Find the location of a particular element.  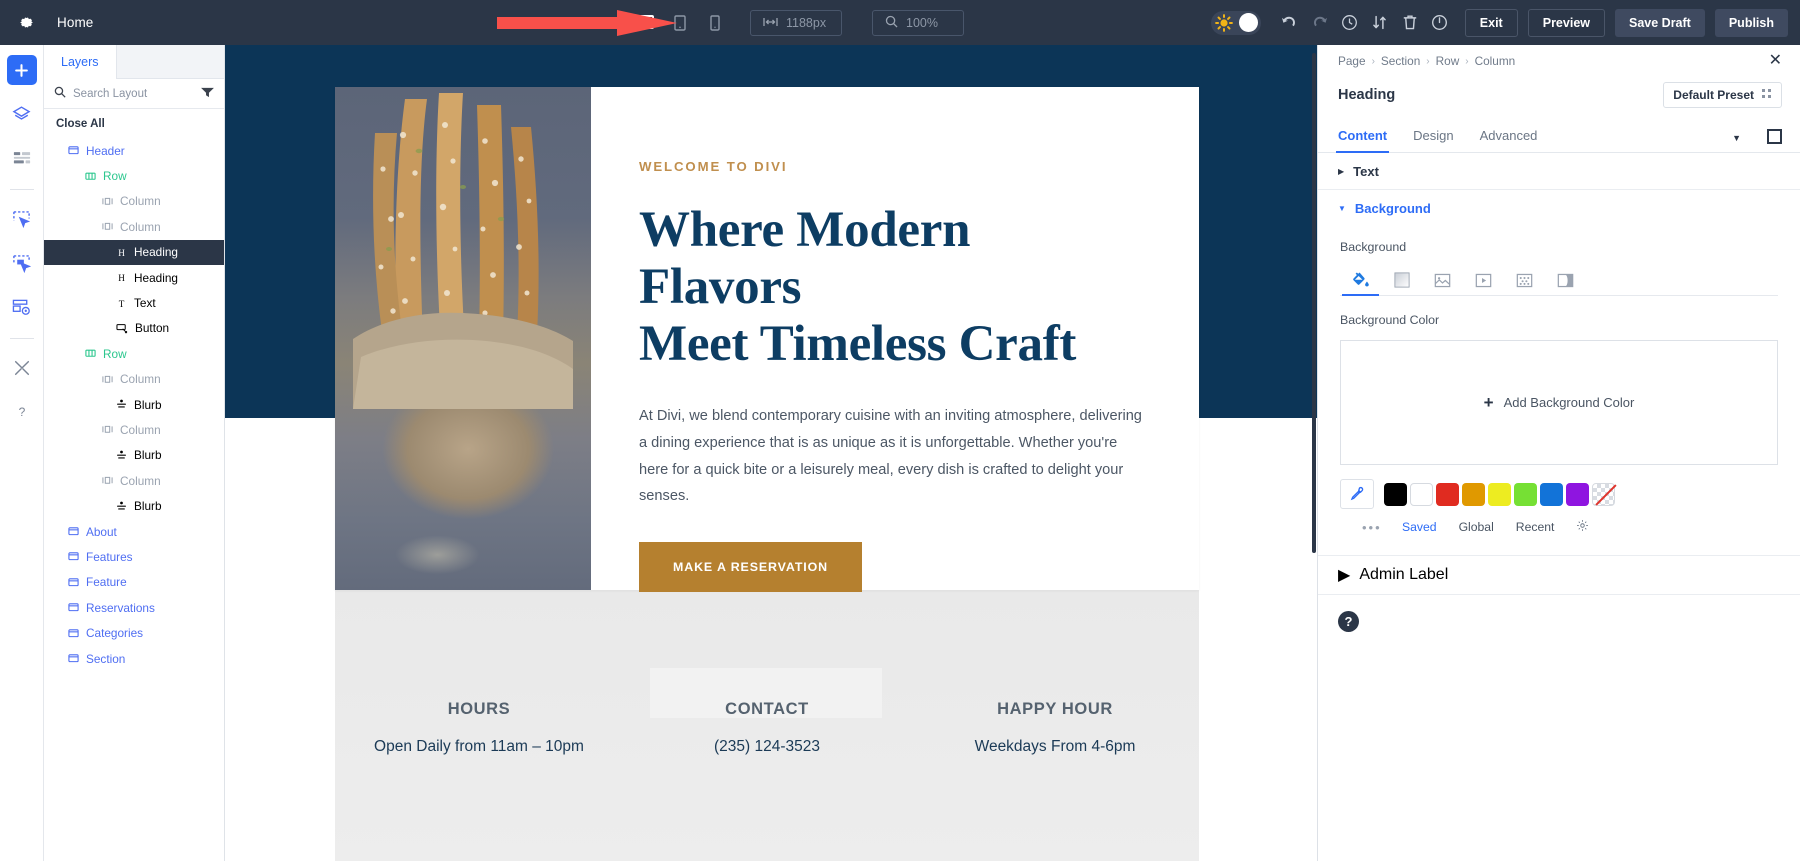

layer-row-reservations-18: Reservations is located at coordinates (134, 607).